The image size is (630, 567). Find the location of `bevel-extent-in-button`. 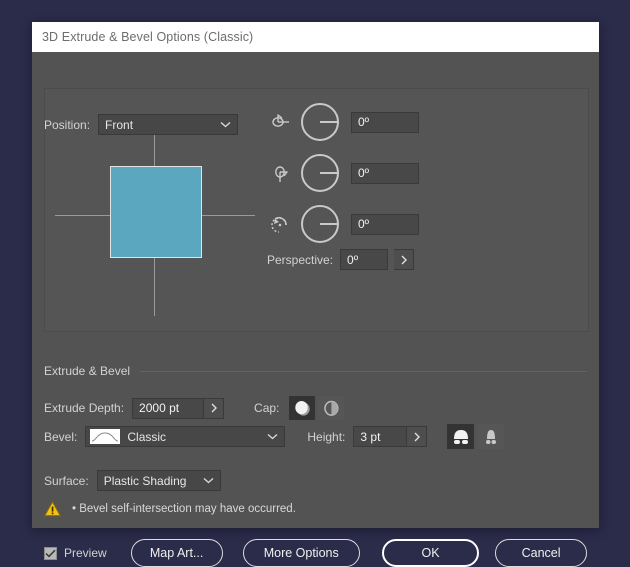

bevel-extent-in-button is located at coordinates (491, 436).